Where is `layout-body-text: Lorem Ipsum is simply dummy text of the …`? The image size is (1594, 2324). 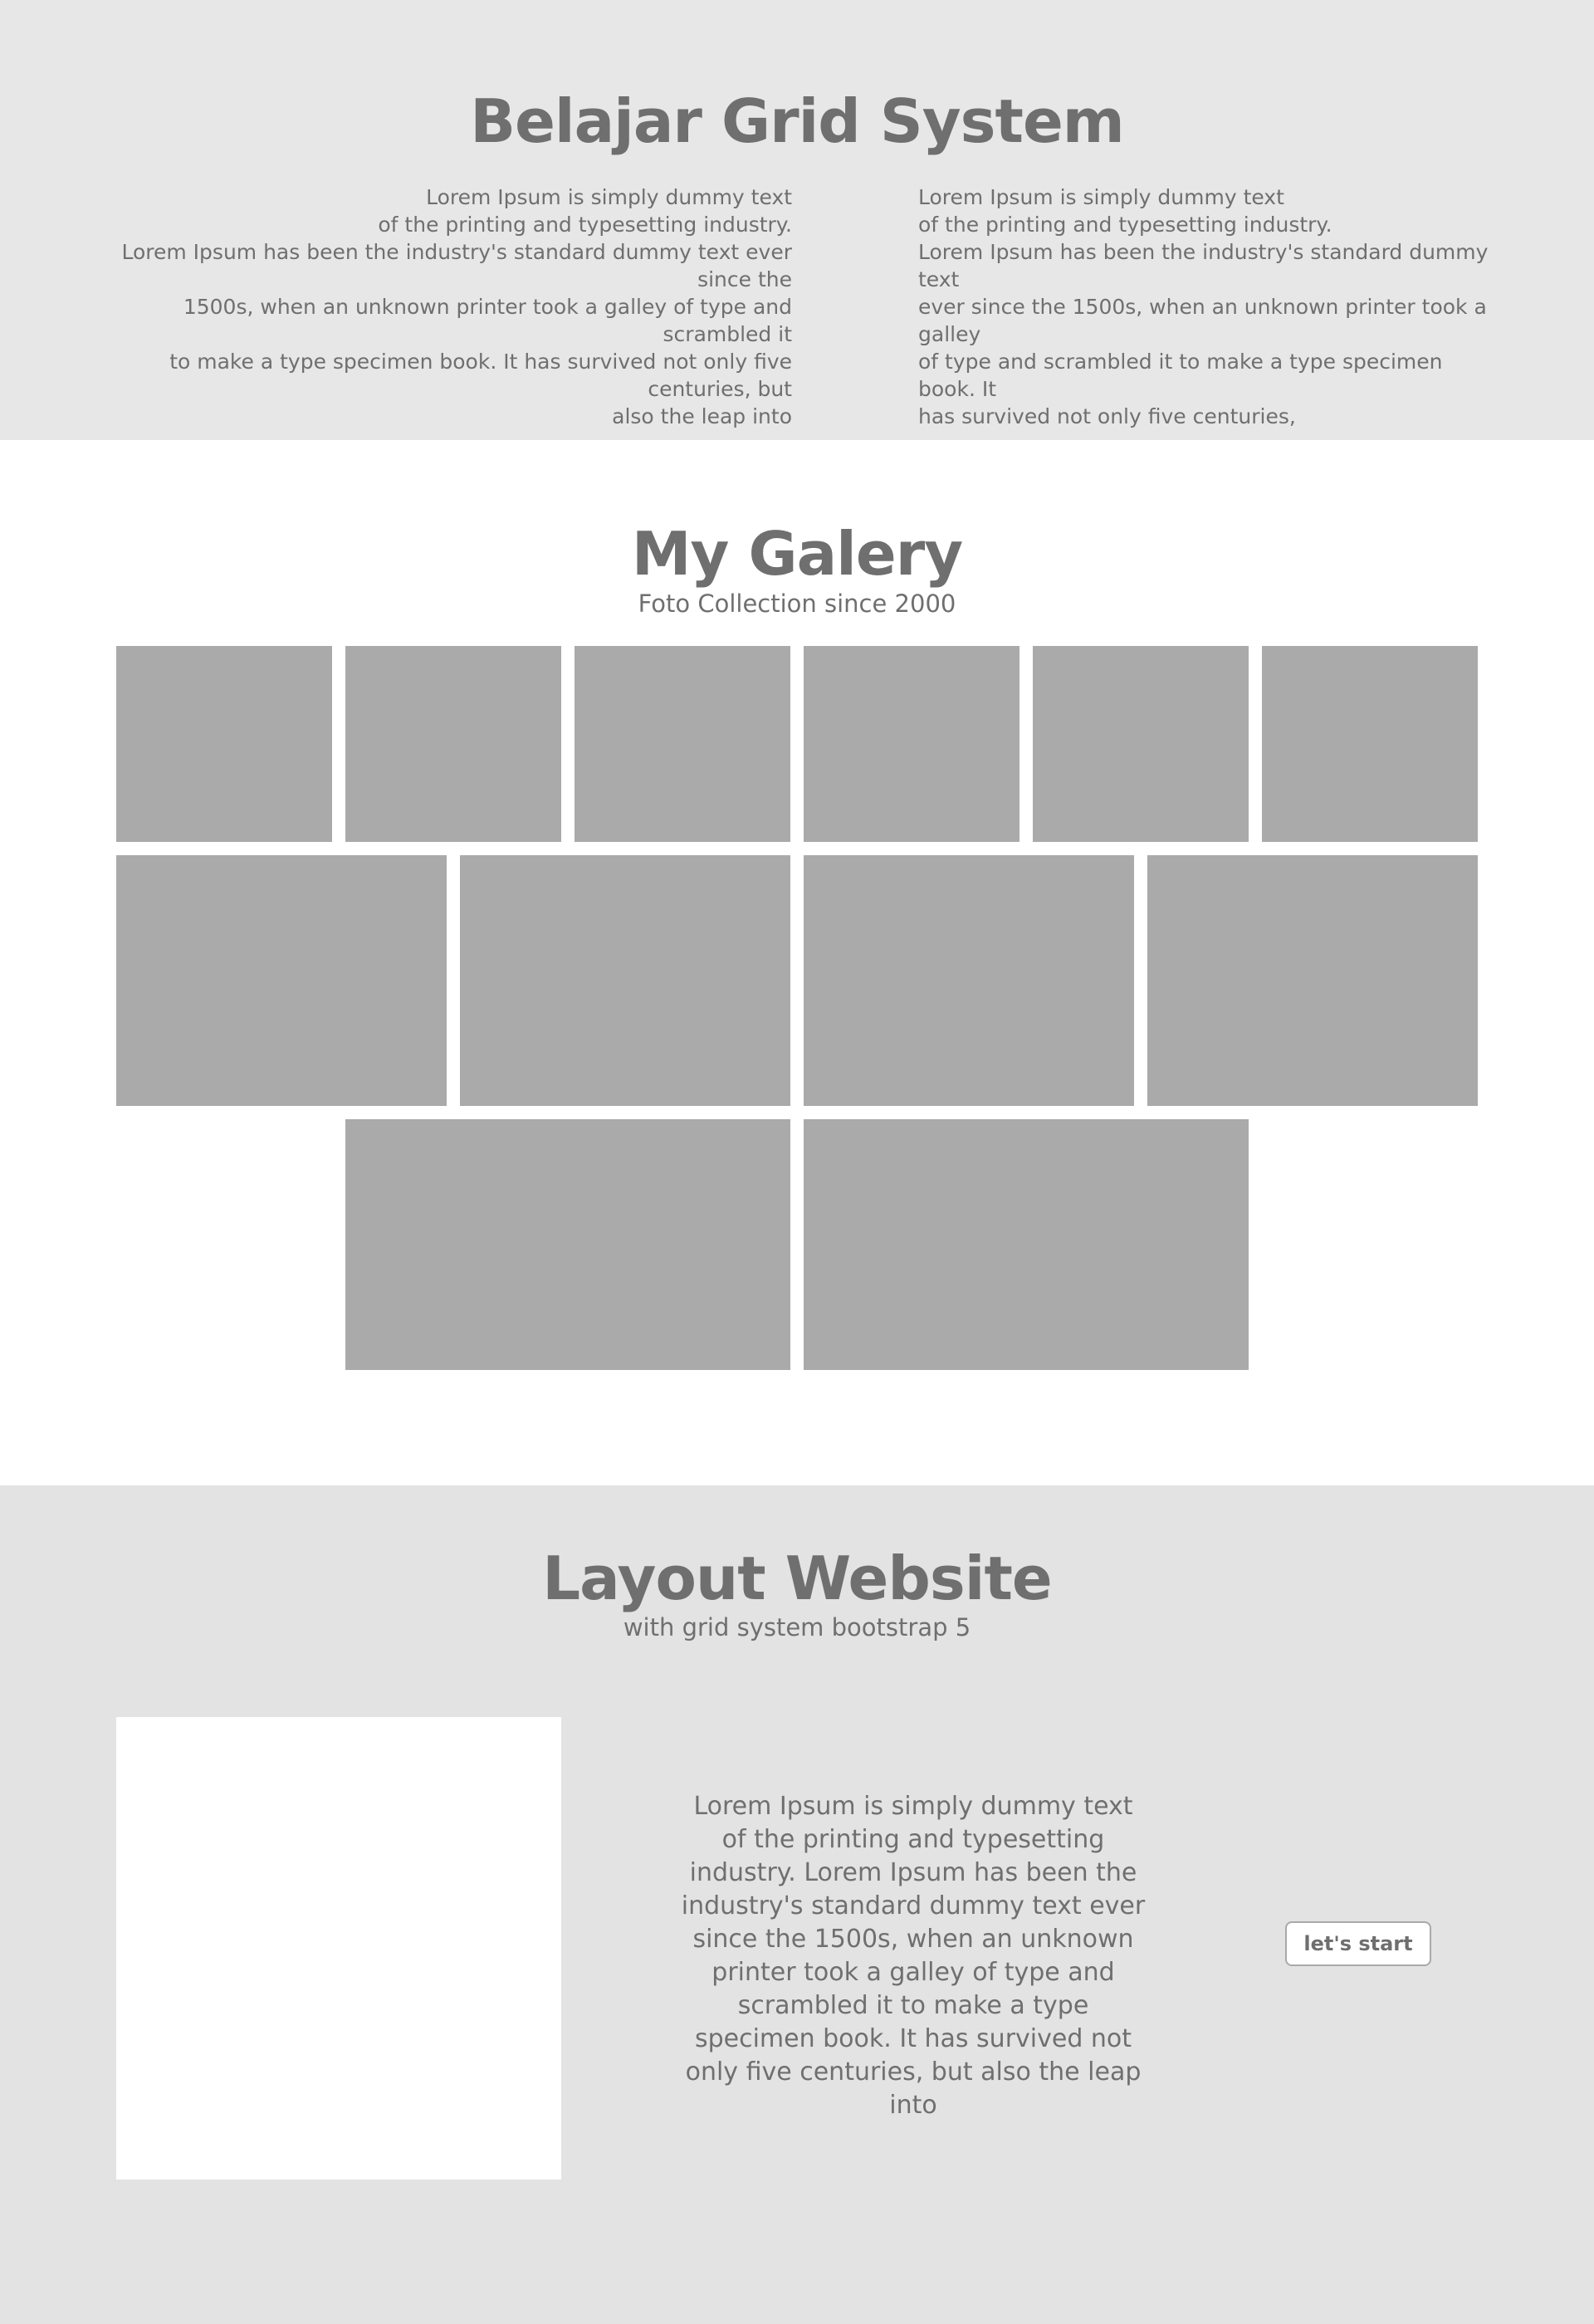 layout-body-text: Lorem Ipsum is simply dummy text of the … is located at coordinates (913, 1956).